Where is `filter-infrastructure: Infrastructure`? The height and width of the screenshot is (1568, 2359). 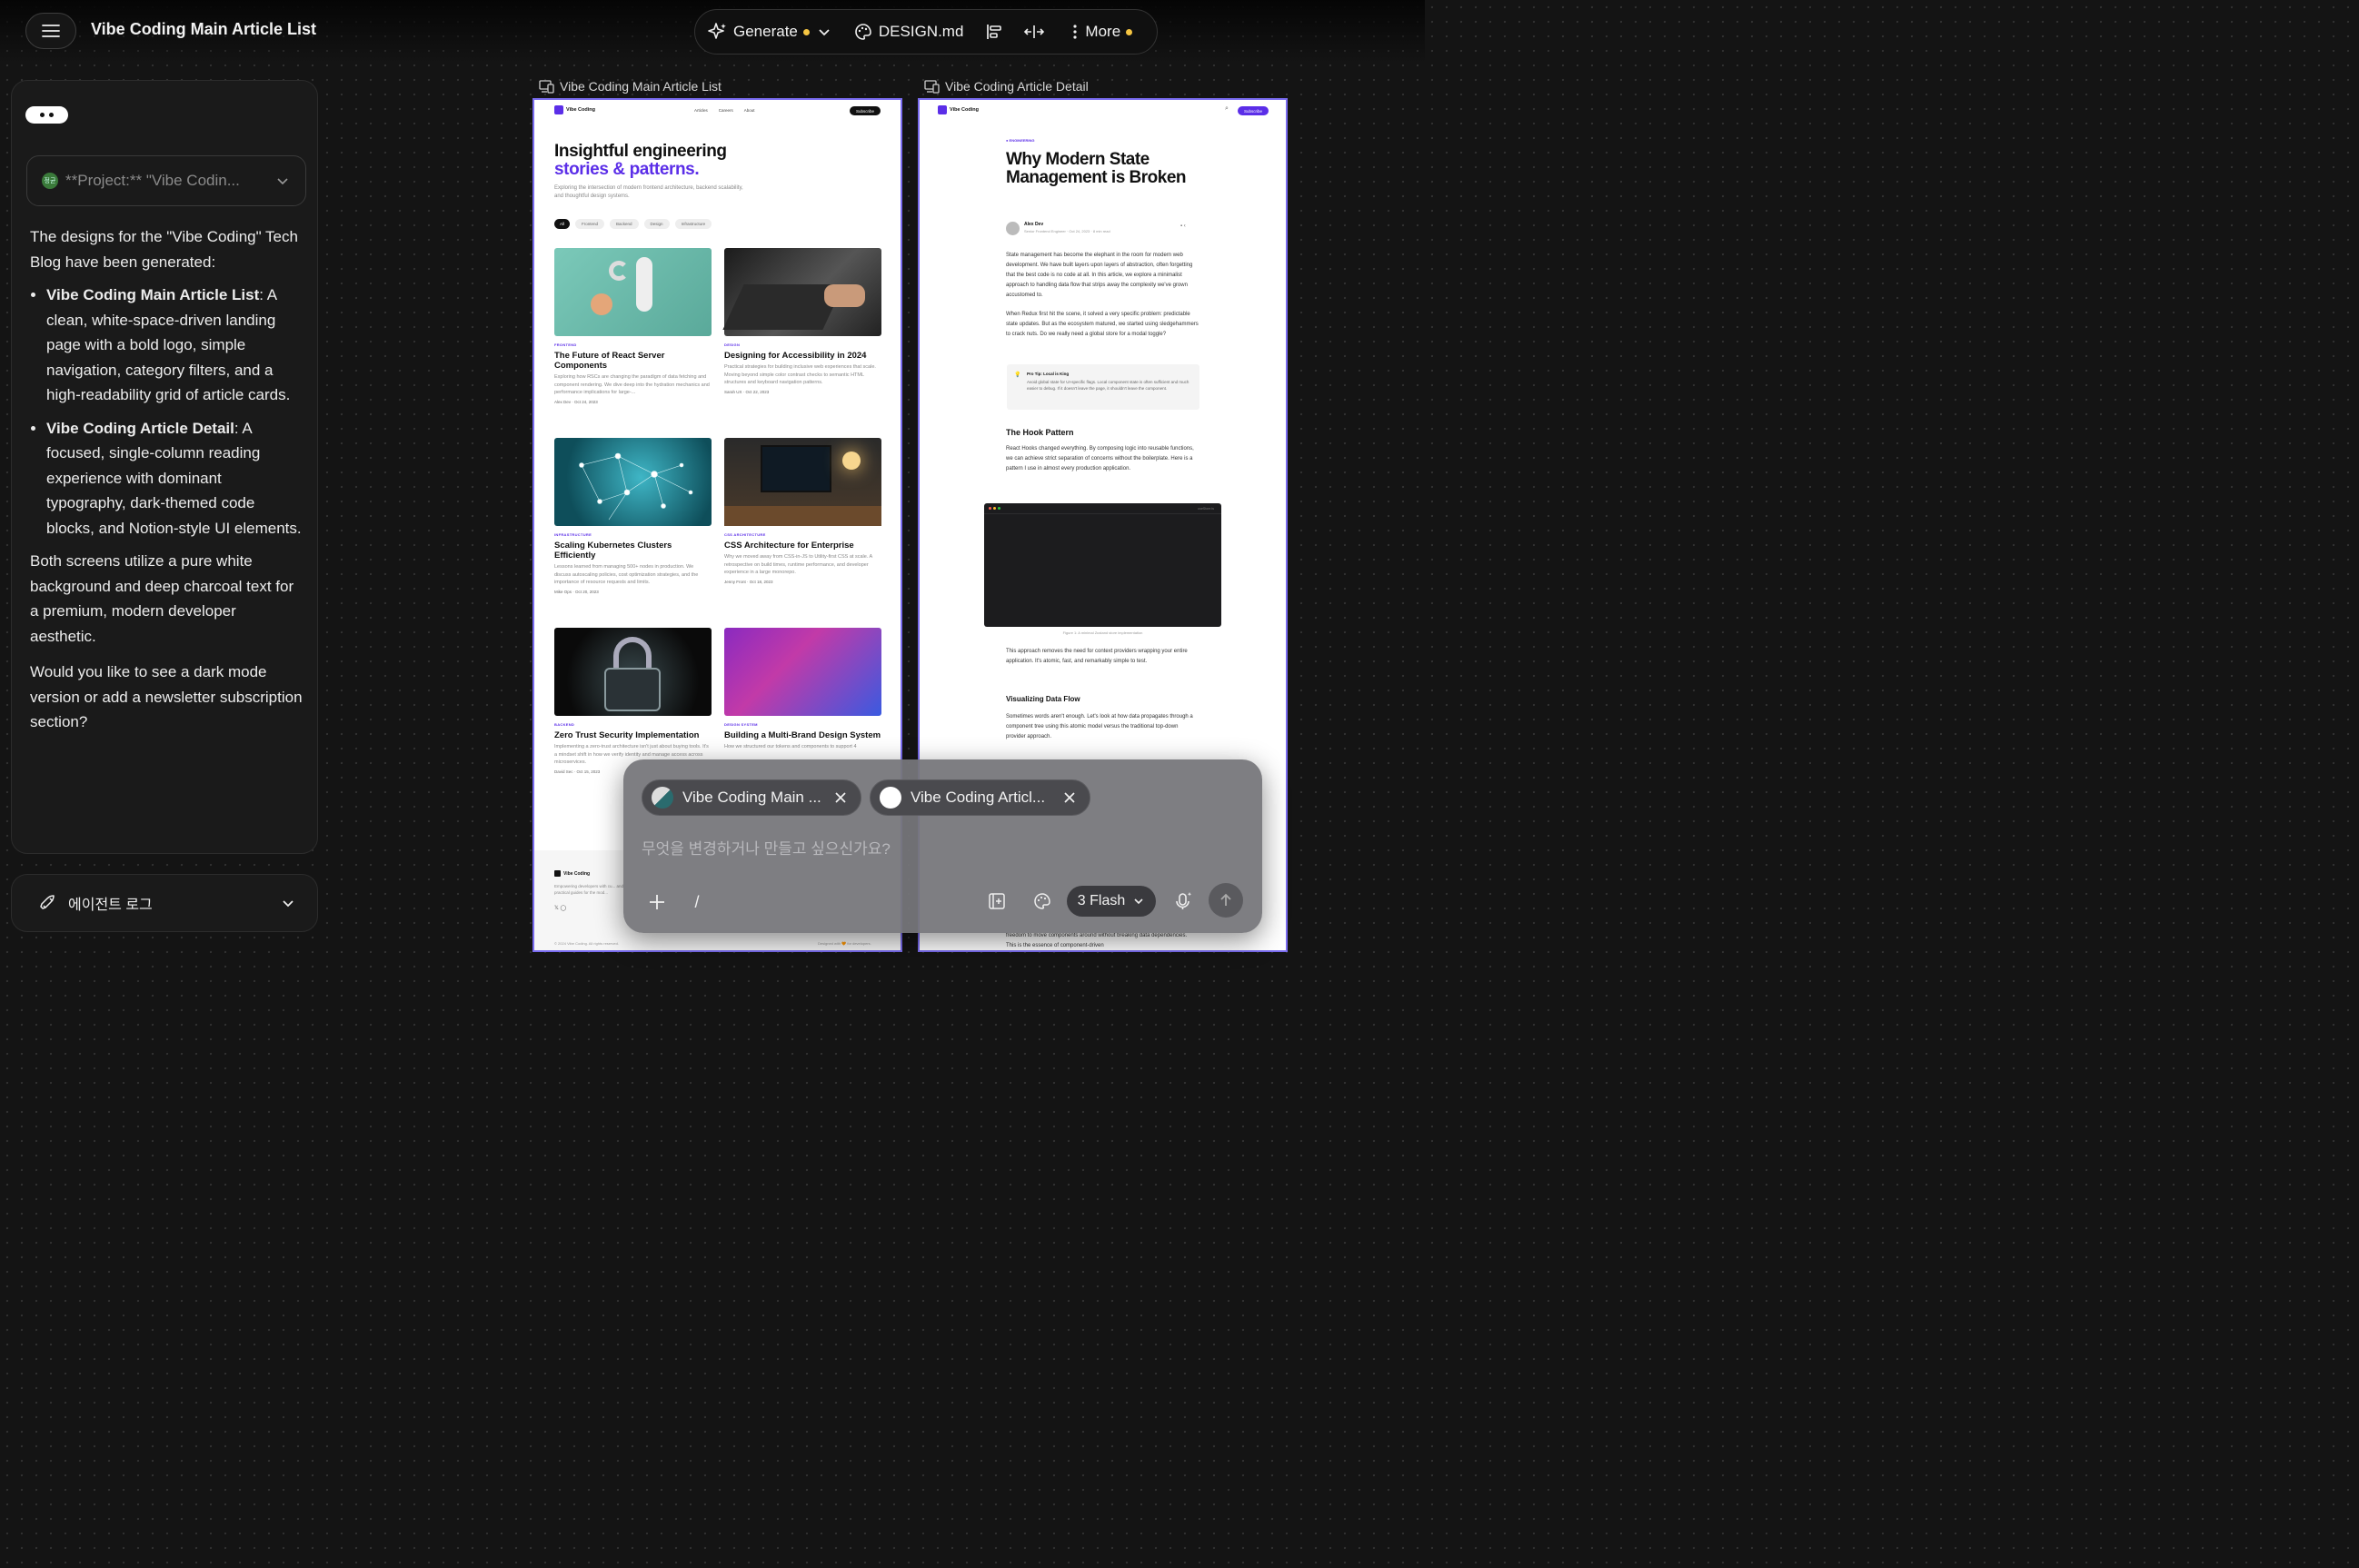 filter-infrastructure: Infrastructure is located at coordinates (693, 224).